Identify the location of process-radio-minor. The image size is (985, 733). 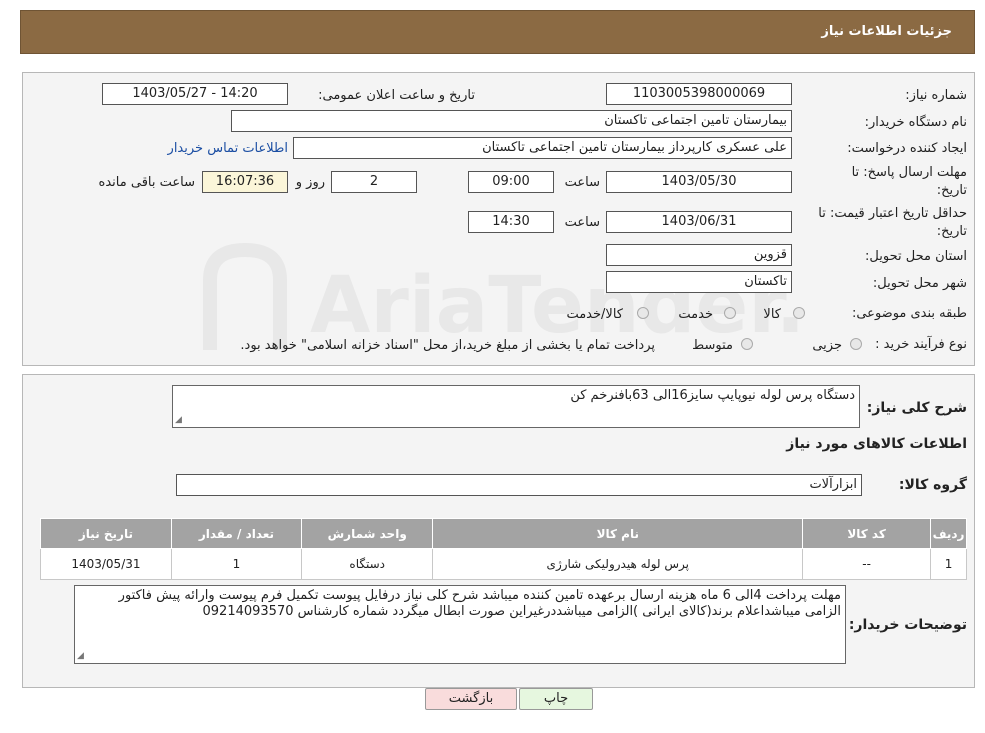
(856, 344).